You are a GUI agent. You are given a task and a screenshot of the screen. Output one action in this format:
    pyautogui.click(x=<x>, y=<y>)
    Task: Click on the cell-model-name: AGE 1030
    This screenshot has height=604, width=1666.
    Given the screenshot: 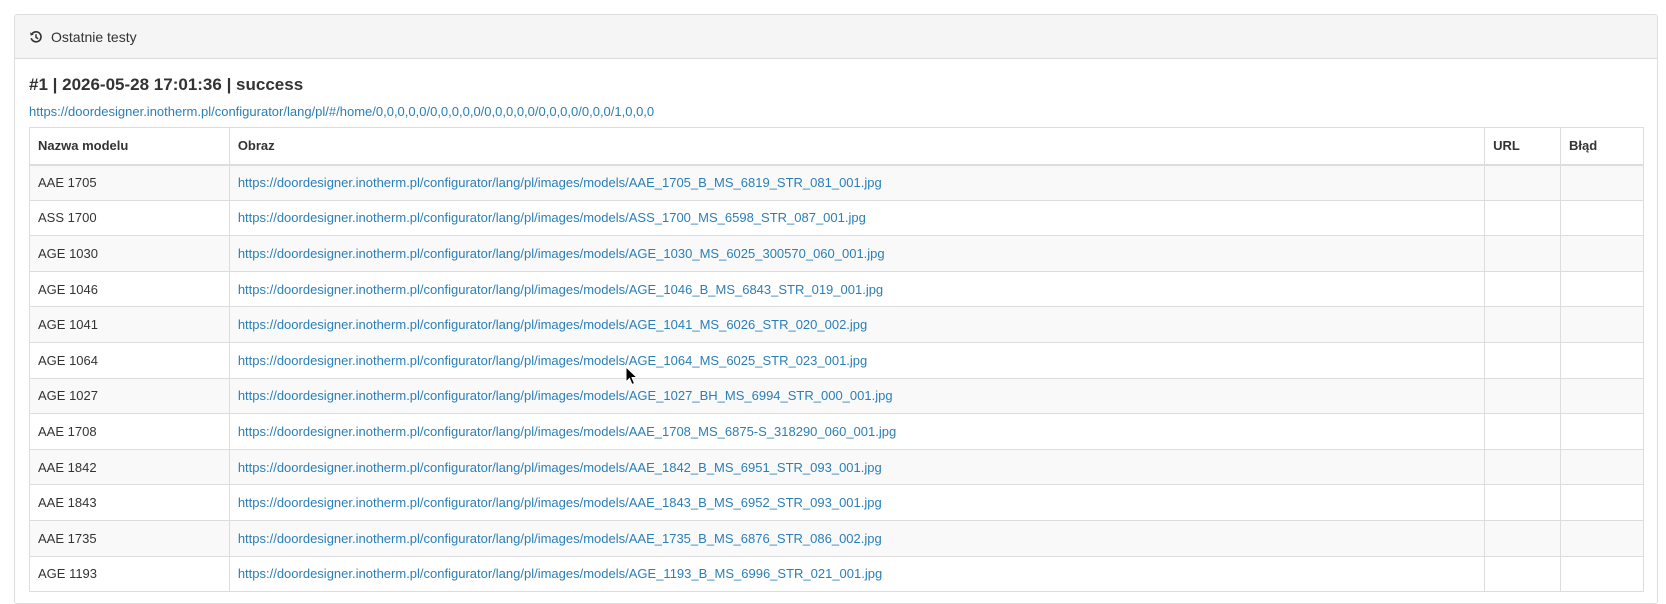 What is the action you would take?
    pyautogui.click(x=129, y=253)
    